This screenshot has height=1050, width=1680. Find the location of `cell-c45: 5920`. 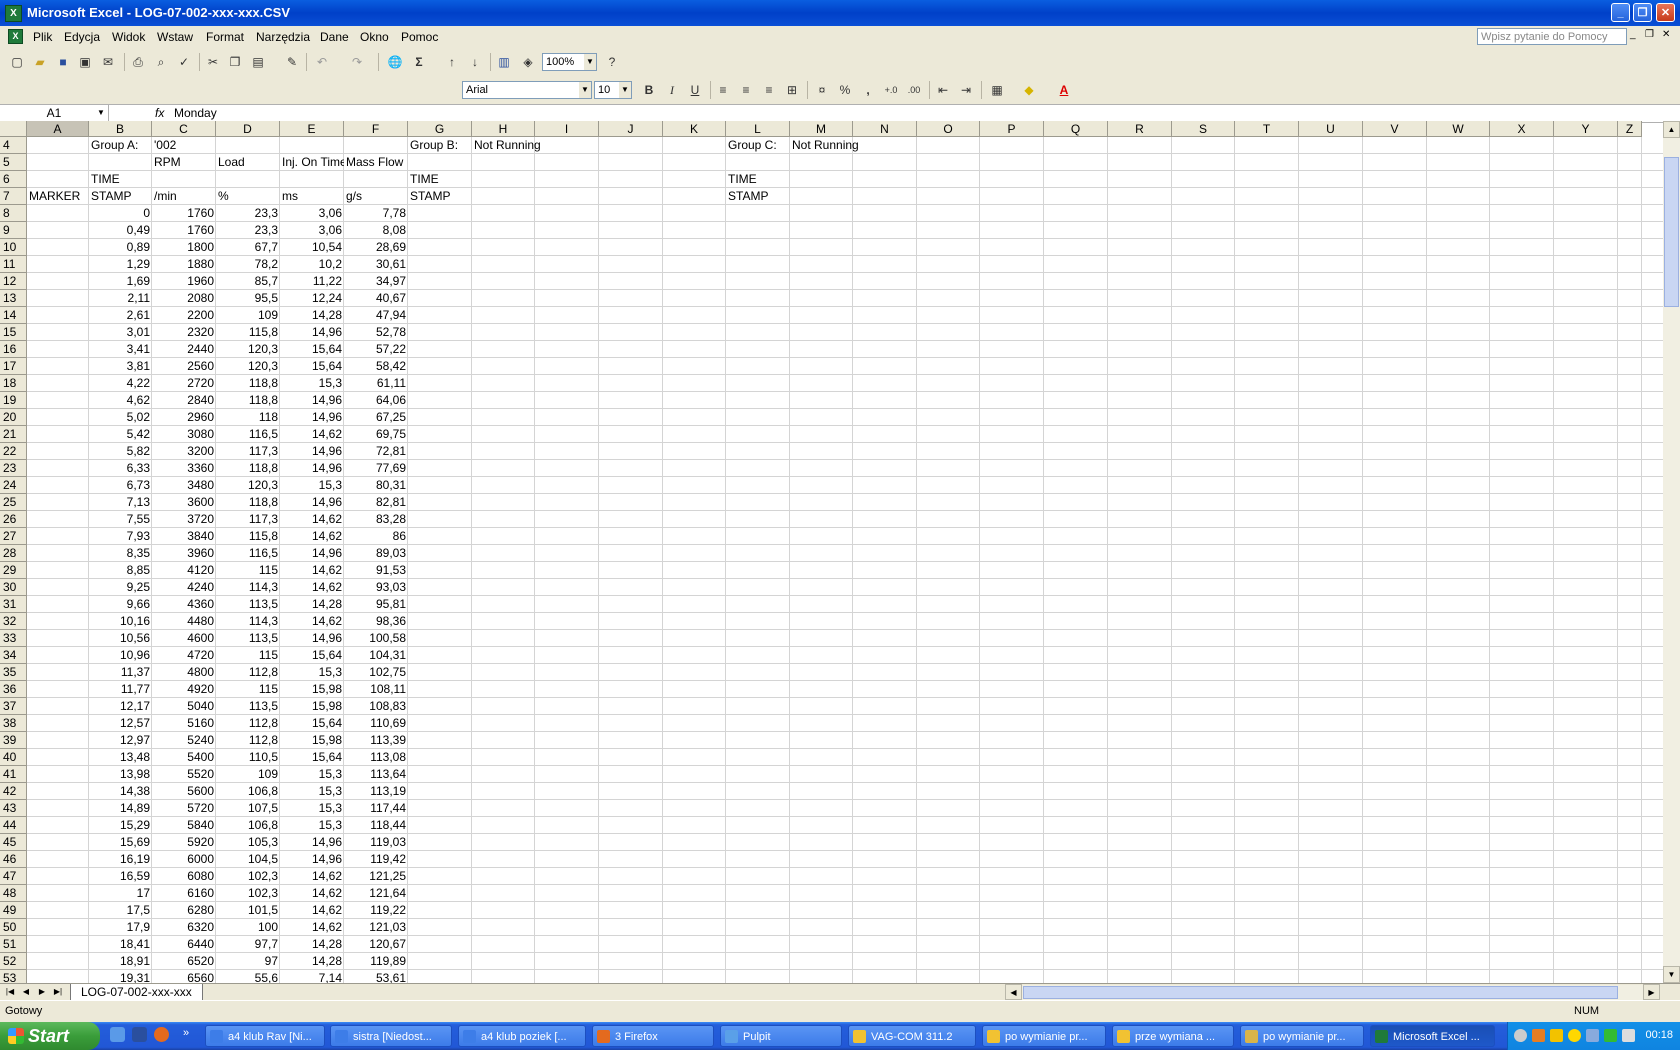

cell-c45: 5920 is located at coordinates (184, 842).